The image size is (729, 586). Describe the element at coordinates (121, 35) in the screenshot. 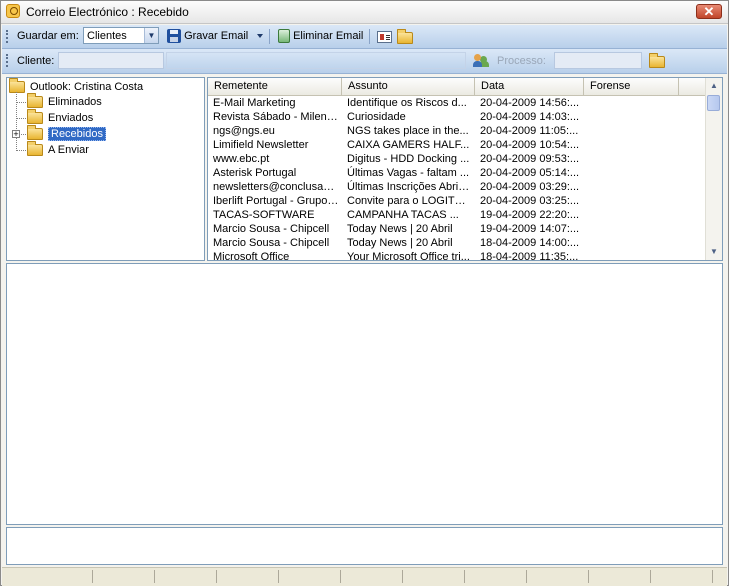

I see `save-in-select: Clientes ▼` at that location.